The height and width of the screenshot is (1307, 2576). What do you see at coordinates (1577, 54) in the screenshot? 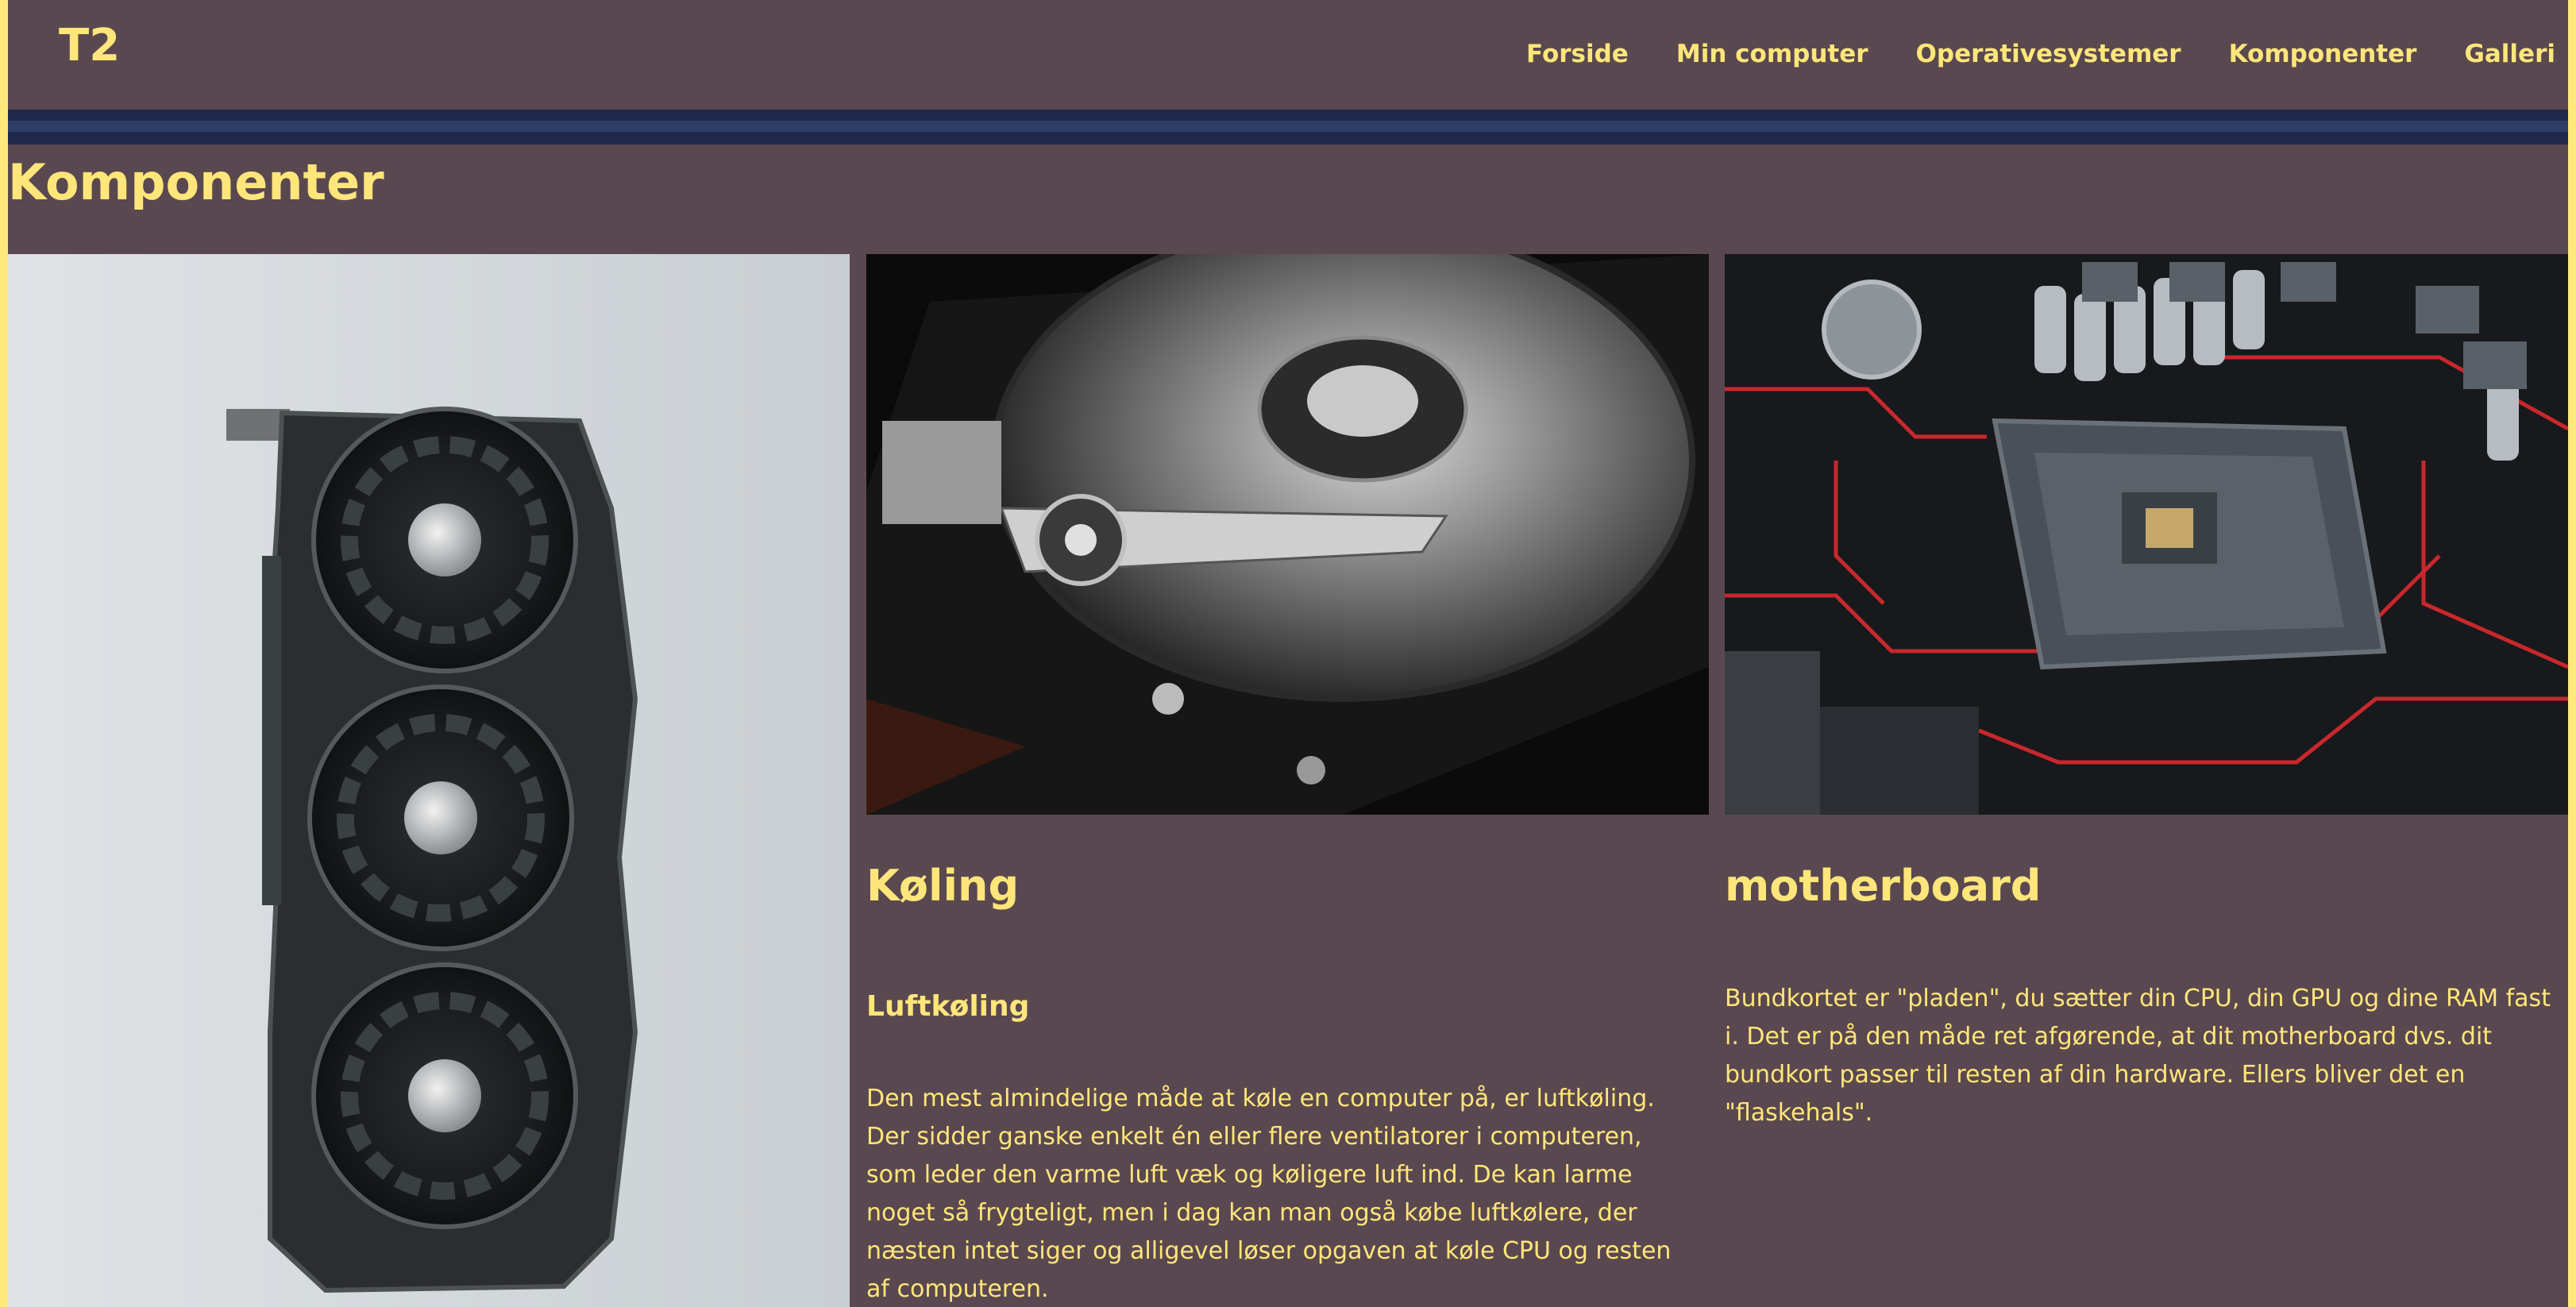
I see `nav-item-forside: Forside` at bounding box center [1577, 54].